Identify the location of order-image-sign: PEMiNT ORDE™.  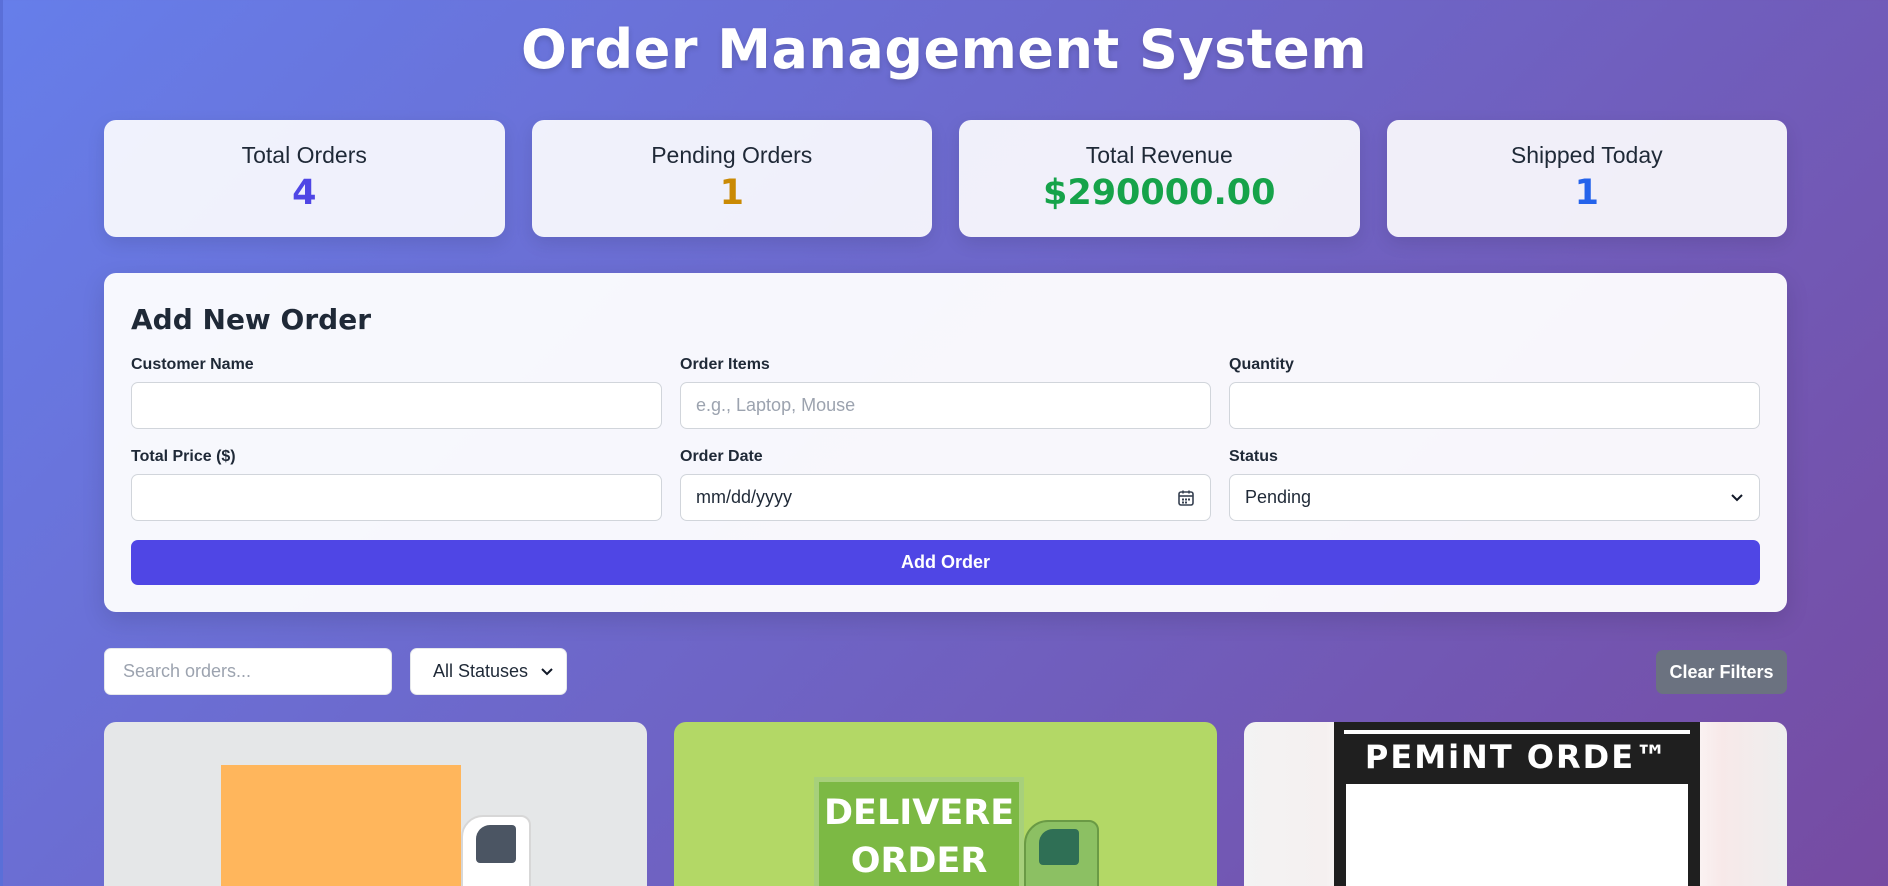
(1517, 804).